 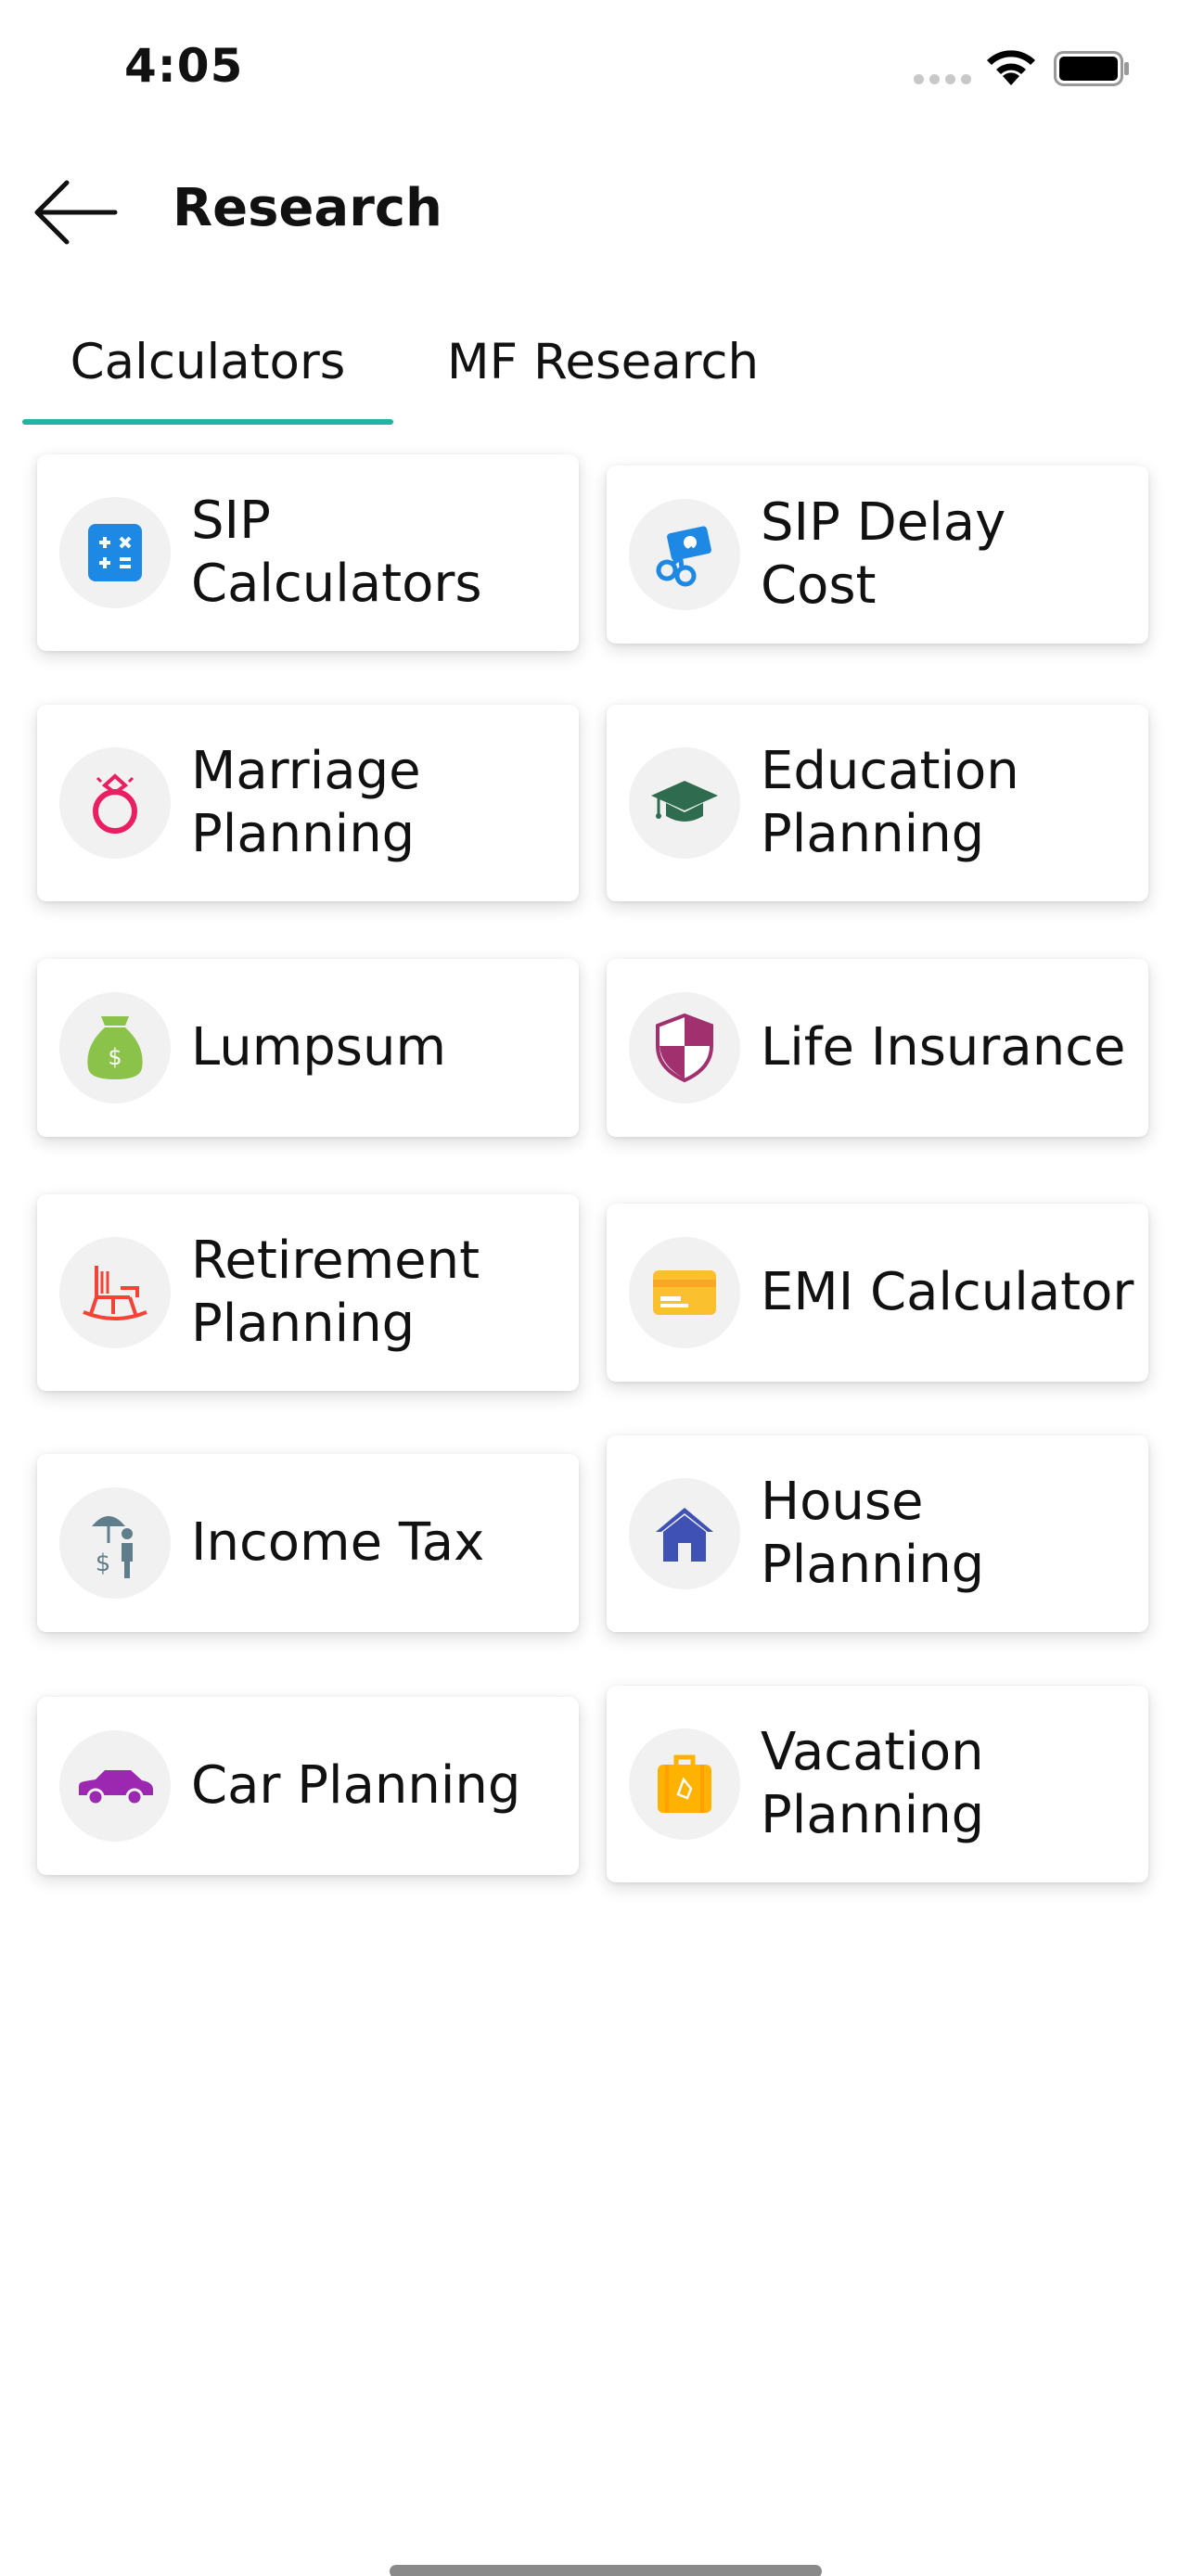 I want to click on ring-icon, so click(x=115, y=803).